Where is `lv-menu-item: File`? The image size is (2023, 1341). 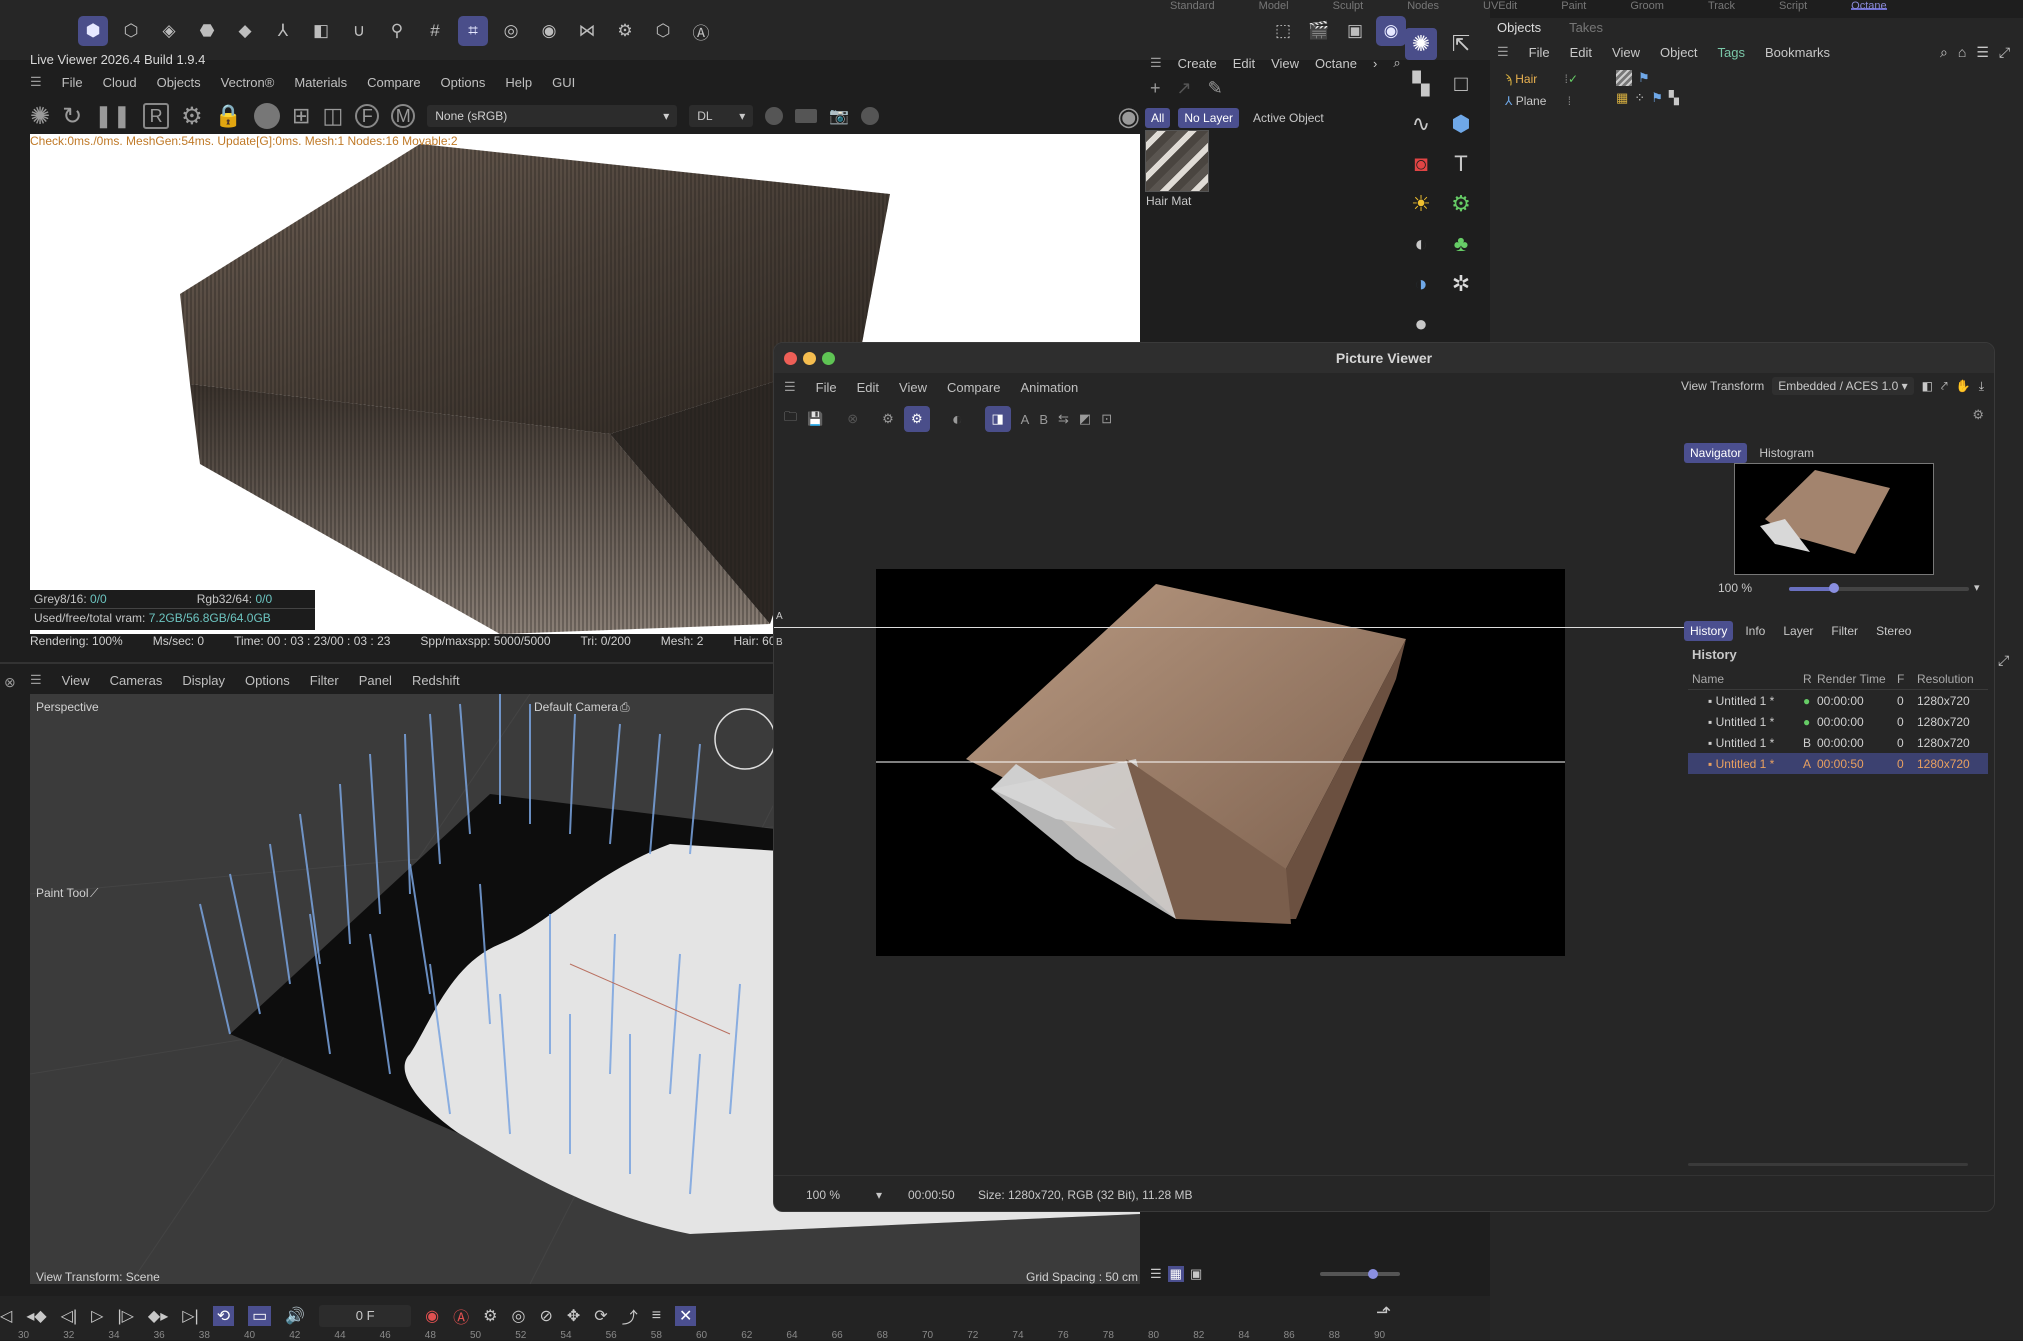 lv-menu-item: File is located at coordinates (72, 82).